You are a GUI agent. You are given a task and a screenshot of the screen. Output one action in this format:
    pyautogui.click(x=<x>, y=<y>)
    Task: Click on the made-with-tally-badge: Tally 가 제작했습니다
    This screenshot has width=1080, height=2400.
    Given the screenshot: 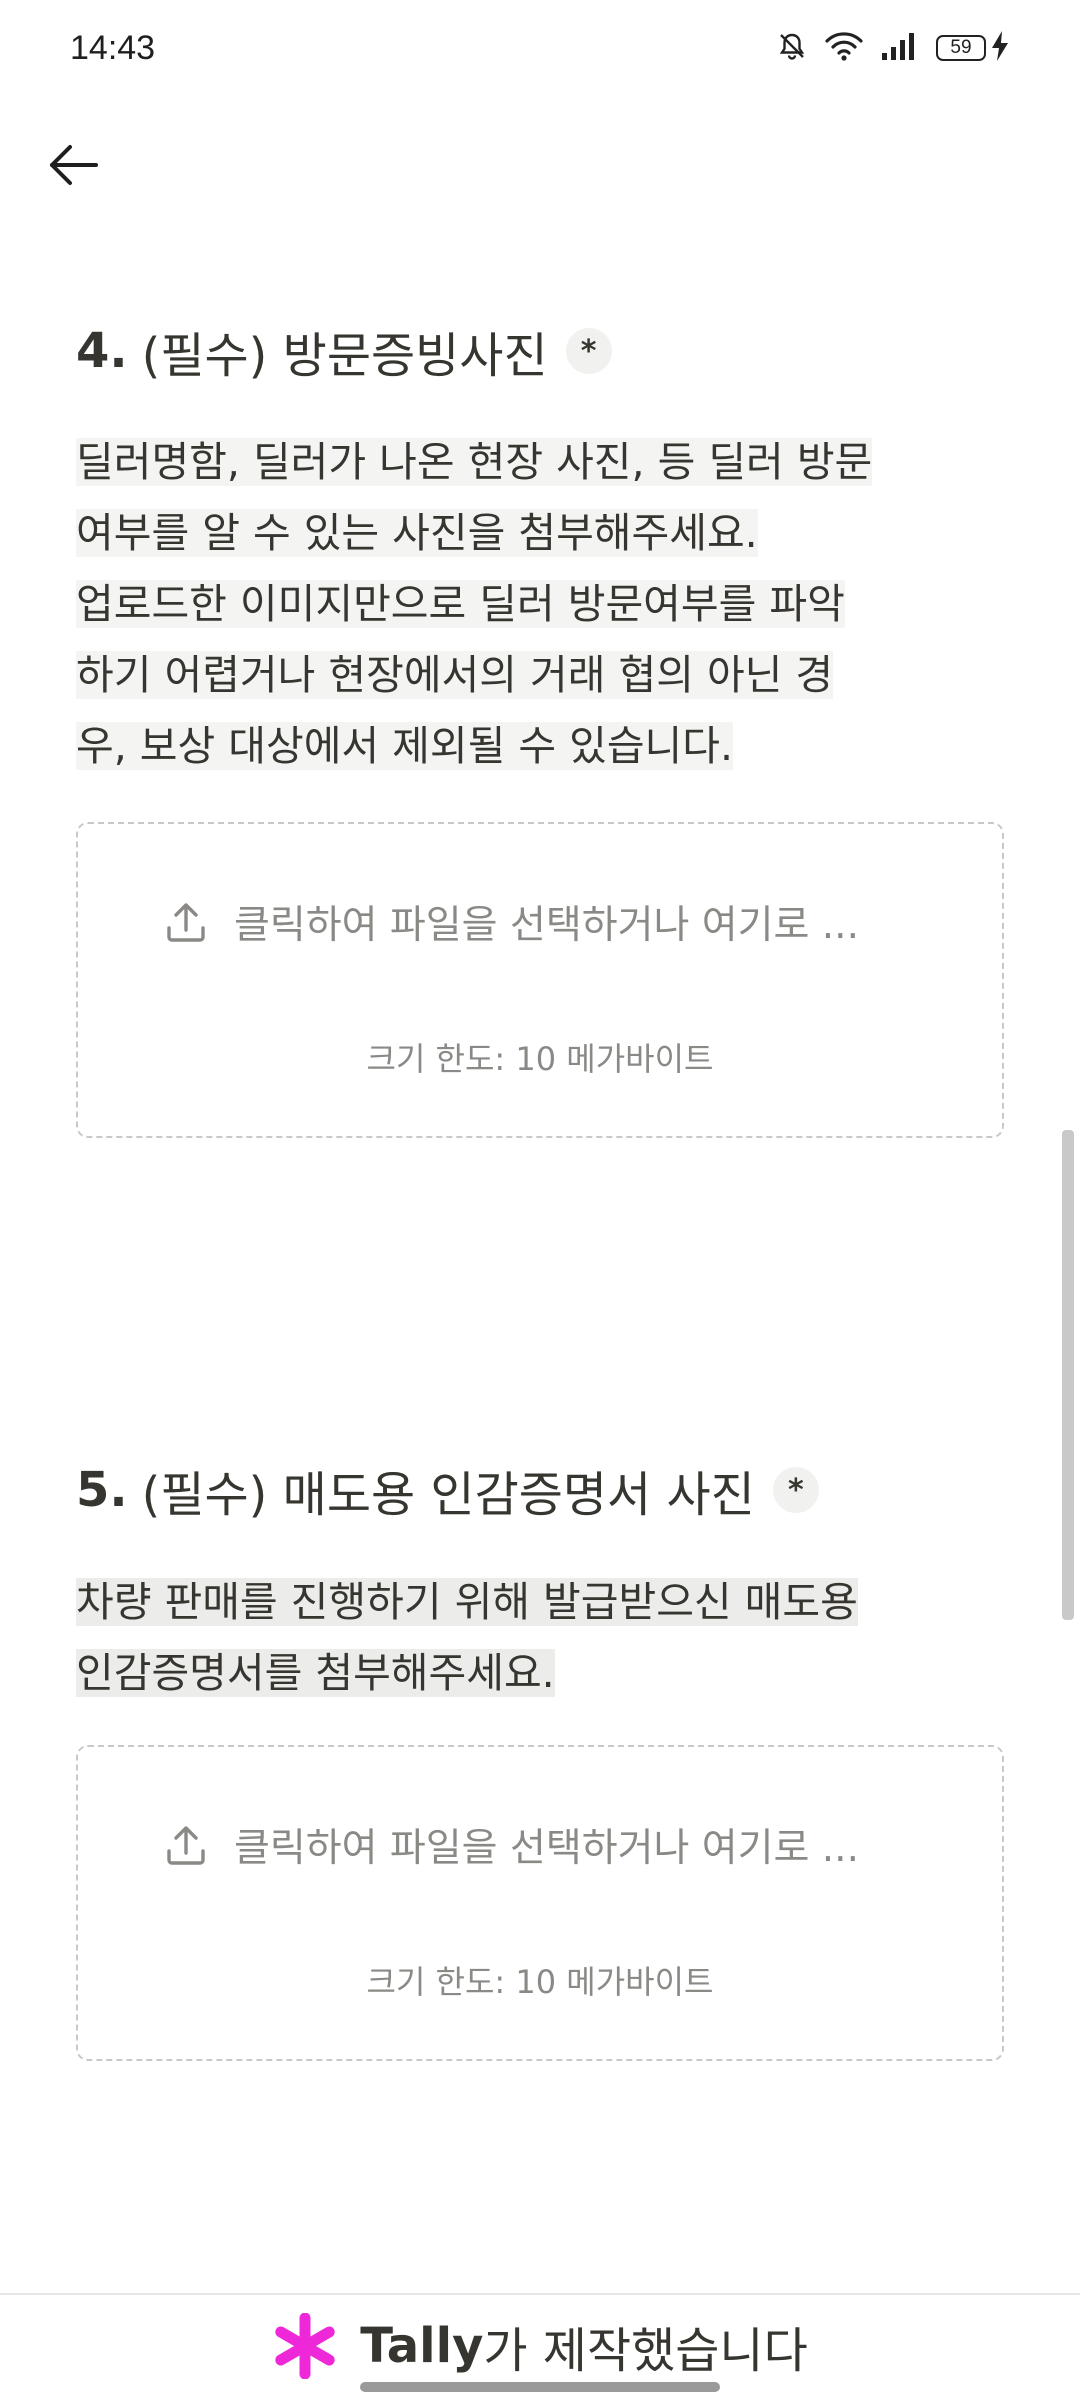 What is the action you would take?
    pyautogui.click(x=540, y=2346)
    